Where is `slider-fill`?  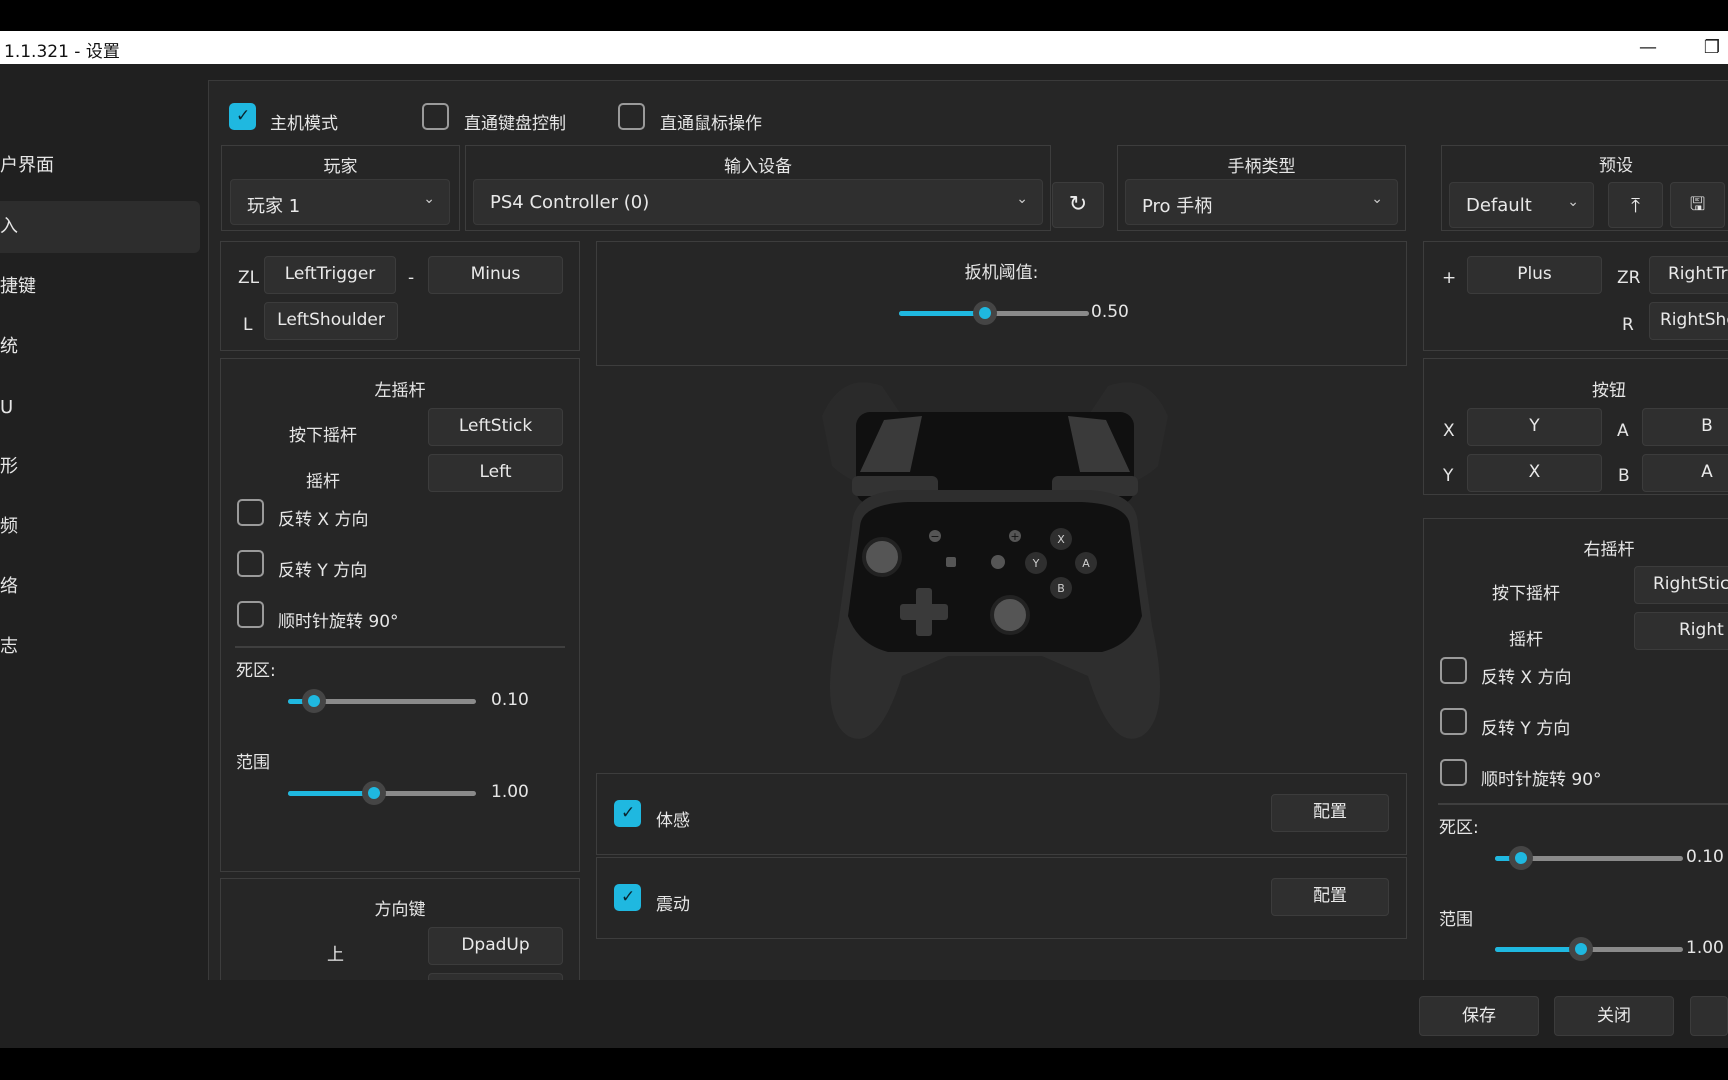 slider-fill is located at coordinates (942, 313).